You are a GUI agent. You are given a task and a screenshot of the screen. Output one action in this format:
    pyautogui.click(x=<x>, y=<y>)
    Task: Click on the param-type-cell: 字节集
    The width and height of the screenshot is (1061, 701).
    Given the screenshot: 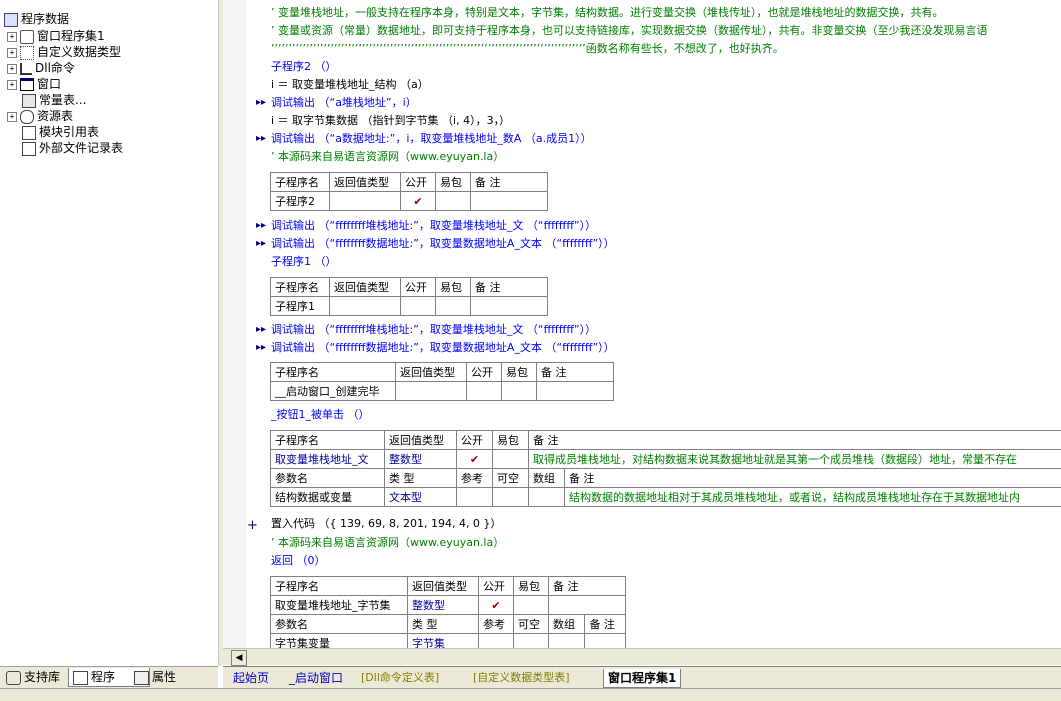 What is the action you would take?
    pyautogui.click(x=443, y=641)
    